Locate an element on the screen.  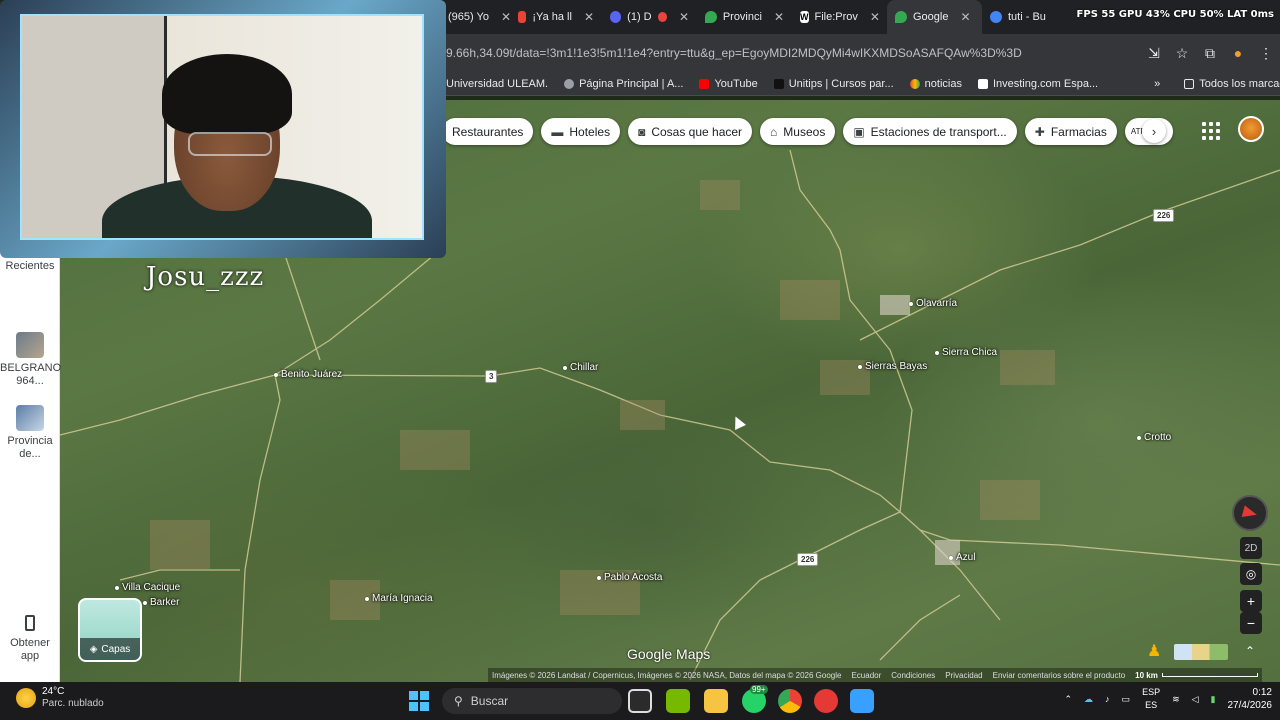
pegman-icon: ♟ is located at coordinates (1156, 652).